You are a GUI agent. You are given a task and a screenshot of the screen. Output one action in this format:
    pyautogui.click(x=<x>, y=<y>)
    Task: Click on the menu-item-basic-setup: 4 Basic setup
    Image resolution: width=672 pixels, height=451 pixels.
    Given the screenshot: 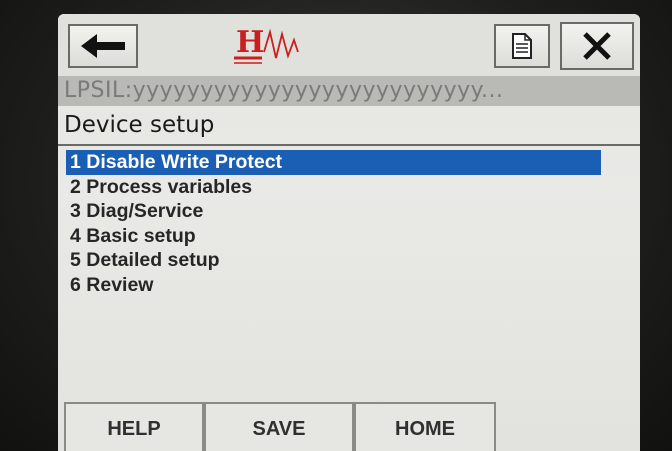 What is the action you would take?
    pyautogui.click(x=336, y=236)
    